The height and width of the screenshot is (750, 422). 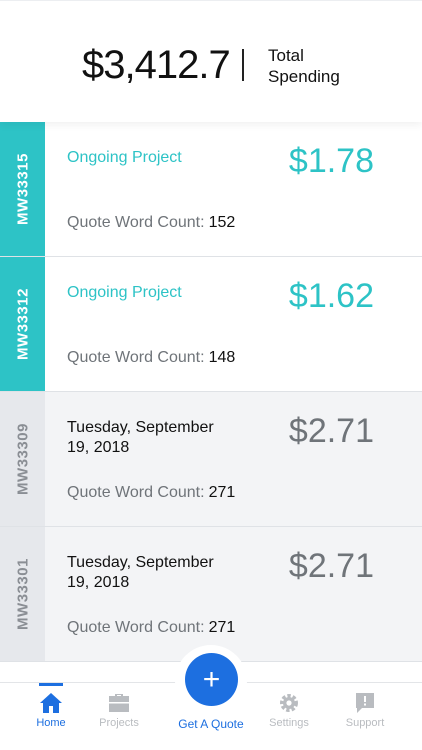 I want to click on nav-quote-label: Get A Quote, so click(x=211, y=724).